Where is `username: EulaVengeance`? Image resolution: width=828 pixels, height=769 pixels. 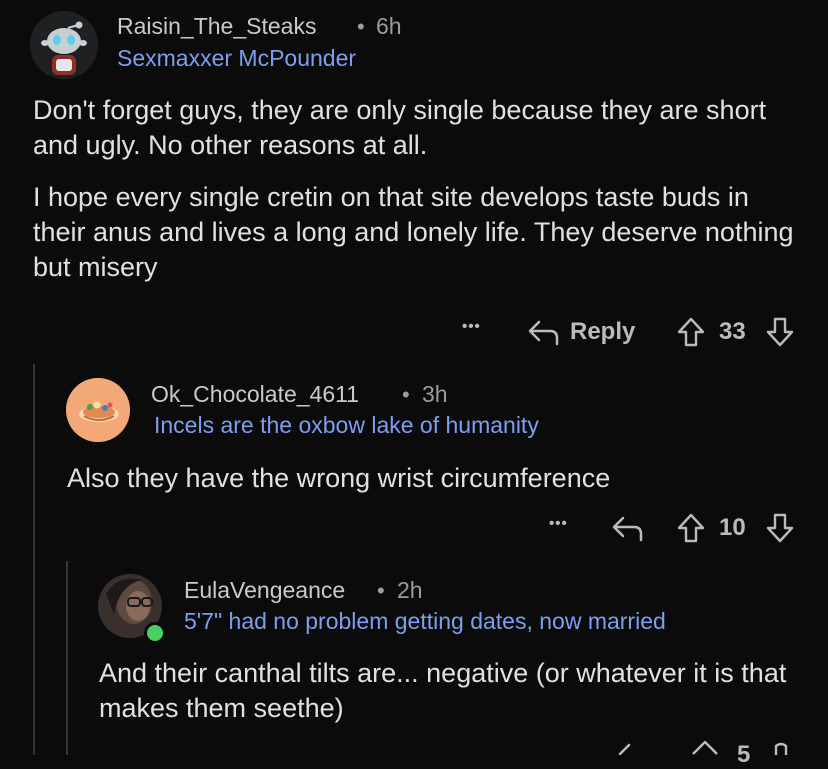 username: EulaVengeance is located at coordinates (264, 590).